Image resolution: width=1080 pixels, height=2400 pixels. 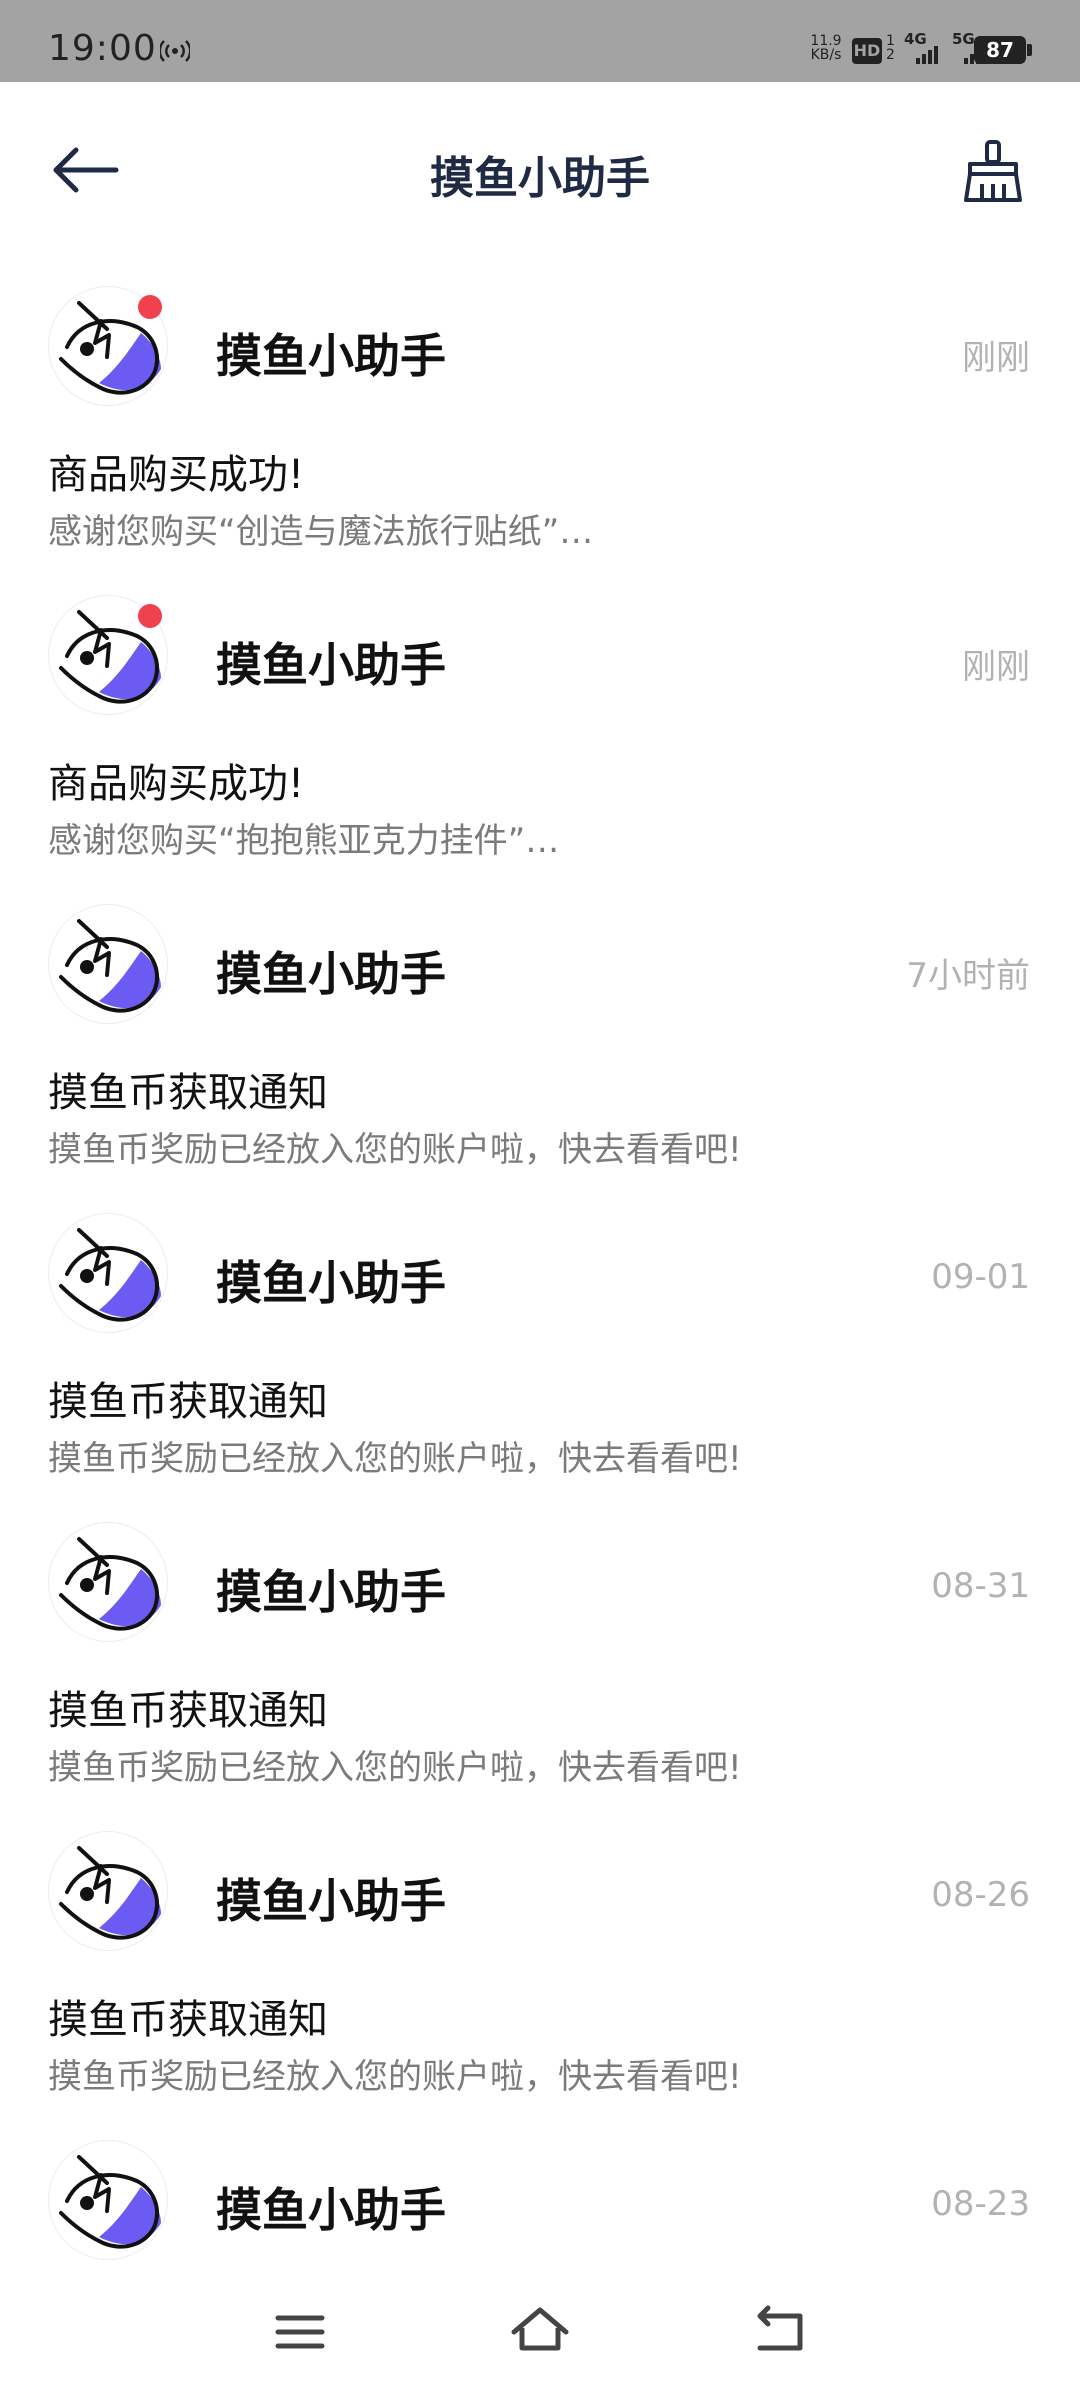 I want to click on message-item: 摸鱼小助手 08-23, so click(x=540, y=2190).